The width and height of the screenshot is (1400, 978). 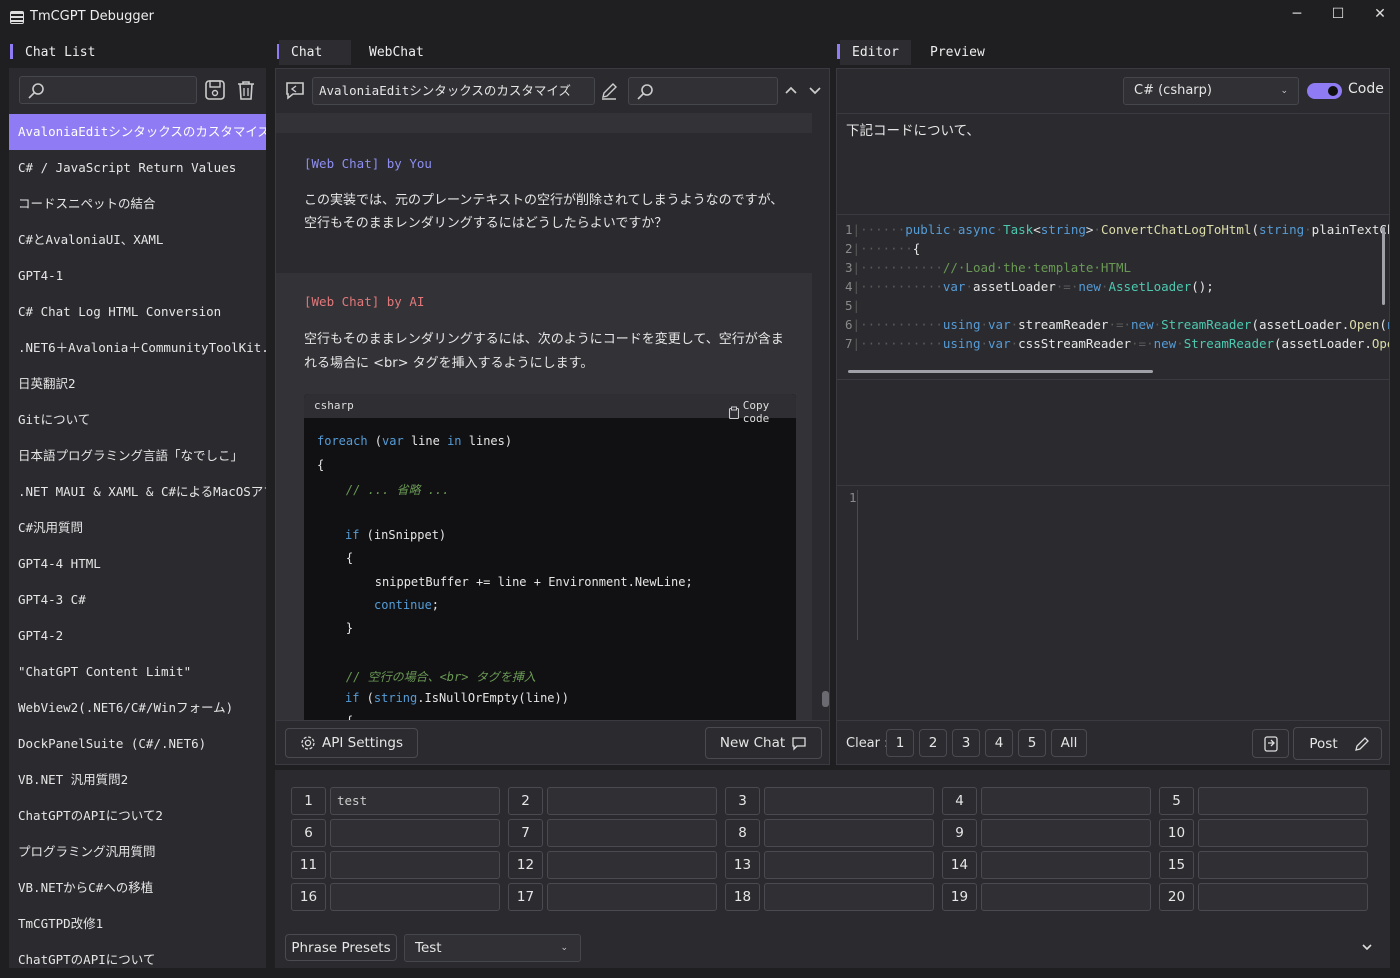 I want to click on phrase-presets-button: Phrase Presets, so click(x=341, y=947).